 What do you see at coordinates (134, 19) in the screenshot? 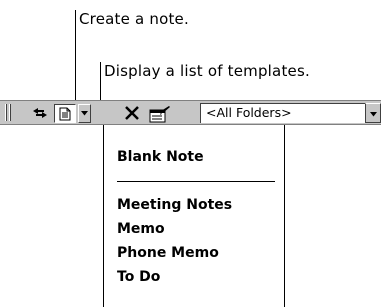
I see `callout-create-note: Create a note.` at bounding box center [134, 19].